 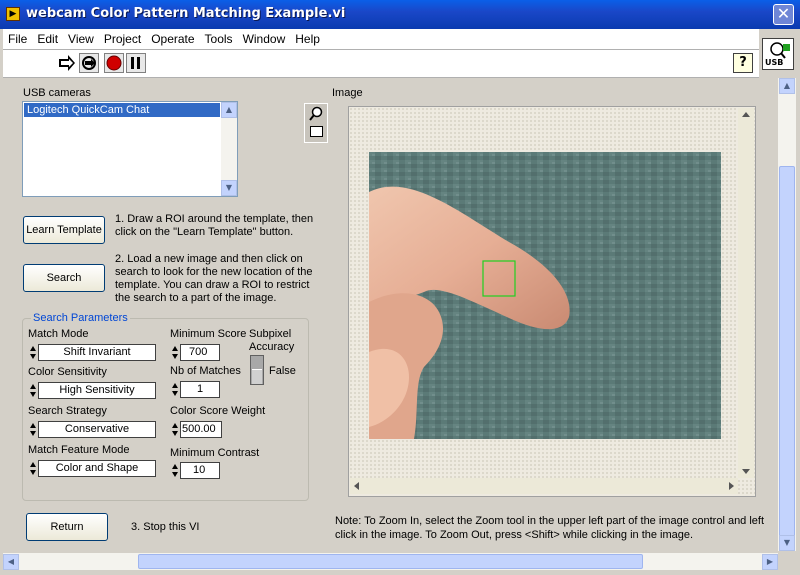 I want to click on subpixel-accuracy-toggle, so click(x=257, y=370).